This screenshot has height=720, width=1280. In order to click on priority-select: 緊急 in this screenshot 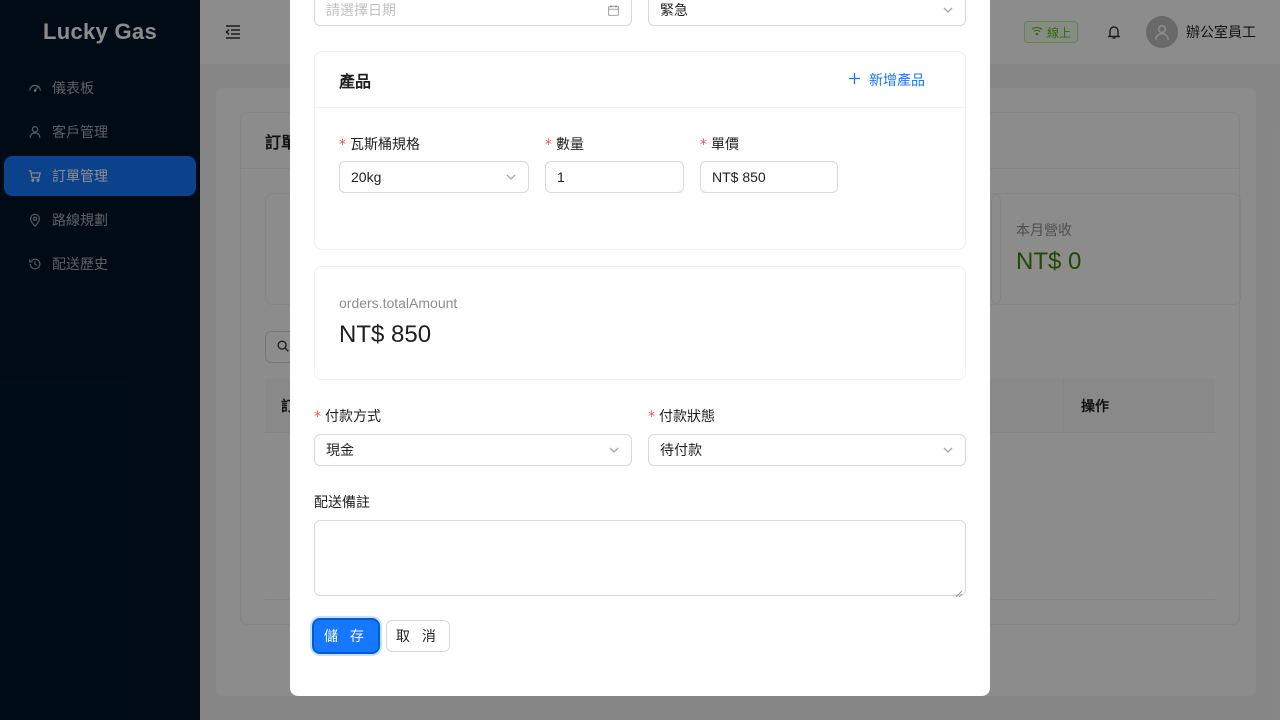, I will do `click(807, 13)`.